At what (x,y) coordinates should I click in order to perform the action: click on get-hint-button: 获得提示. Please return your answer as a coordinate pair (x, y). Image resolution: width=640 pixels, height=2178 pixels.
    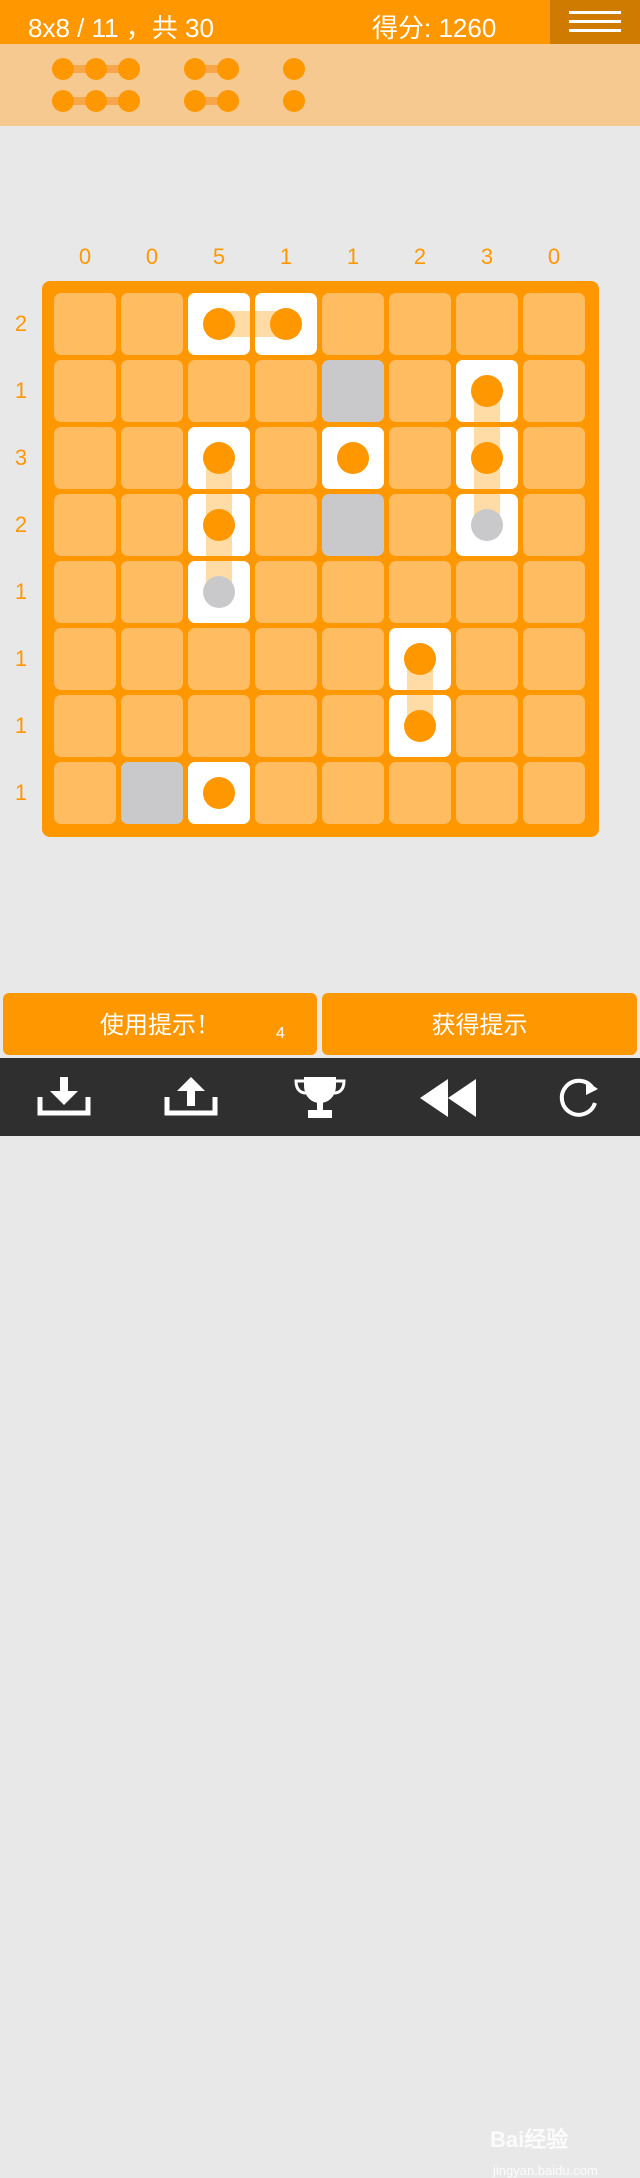
    Looking at the image, I should click on (479, 1024).